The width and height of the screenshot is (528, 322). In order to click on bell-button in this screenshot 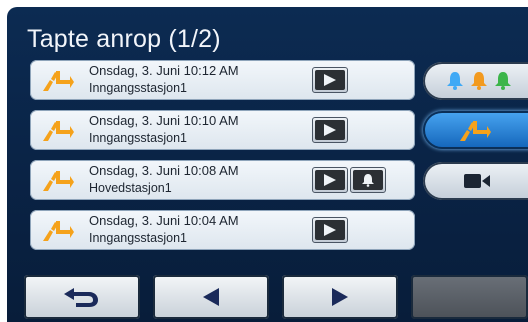, I will do `click(368, 180)`.